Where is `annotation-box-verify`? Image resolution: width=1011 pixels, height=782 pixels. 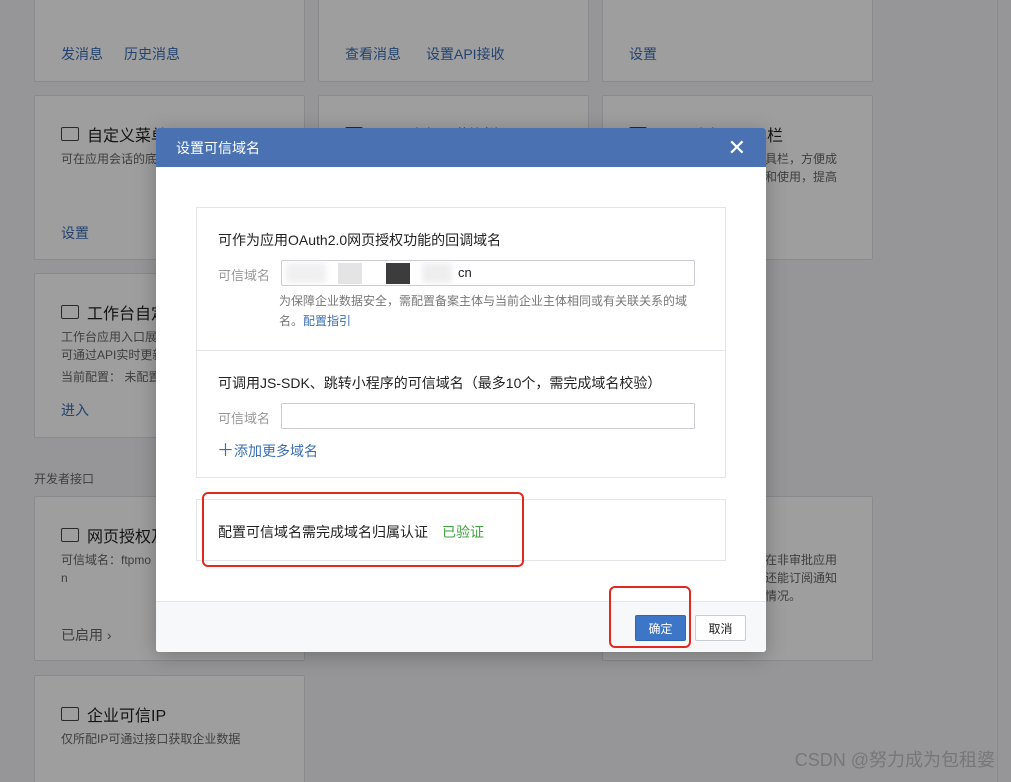 annotation-box-verify is located at coordinates (363, 529).